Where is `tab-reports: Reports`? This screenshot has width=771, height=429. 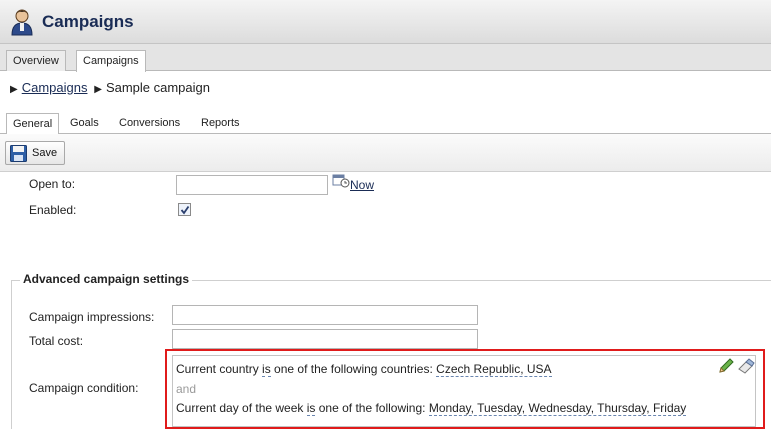
tab-reports: Reports is located at coordinates (220, 123).